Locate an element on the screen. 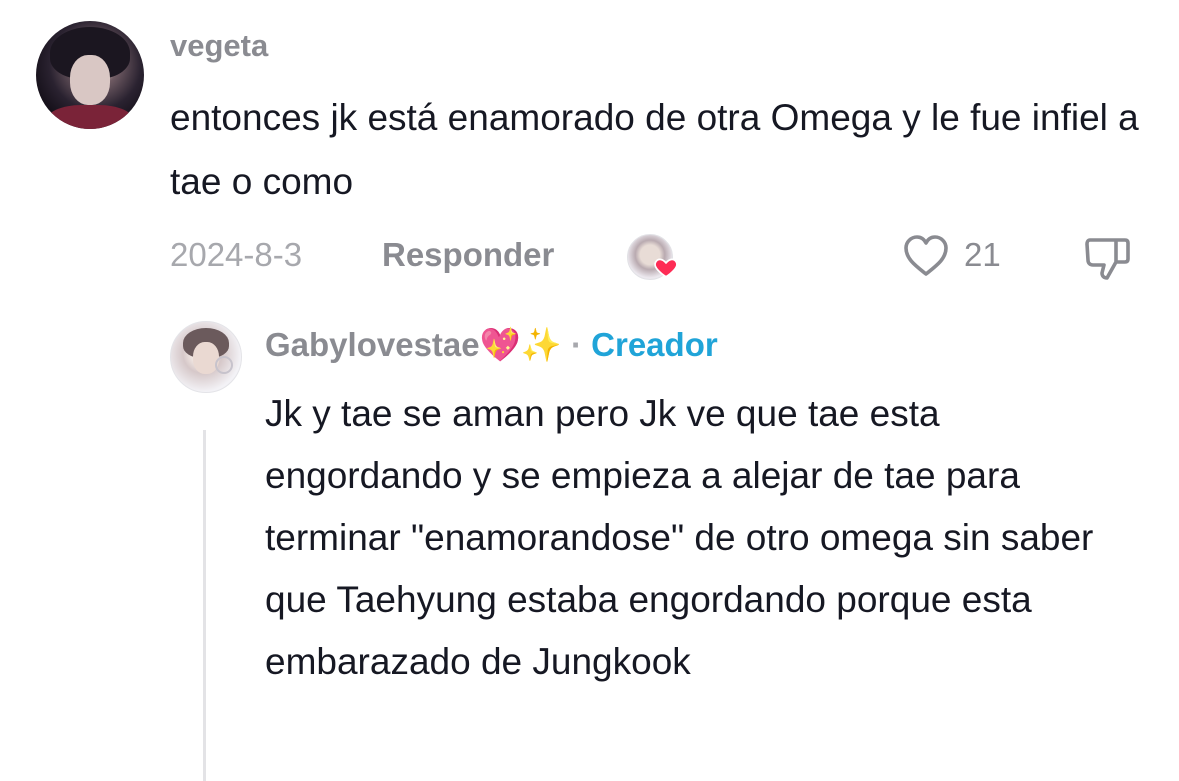 This screenshot has height=781, width=1179. commenter-username: vegeta is located at coordinates (219, 46).